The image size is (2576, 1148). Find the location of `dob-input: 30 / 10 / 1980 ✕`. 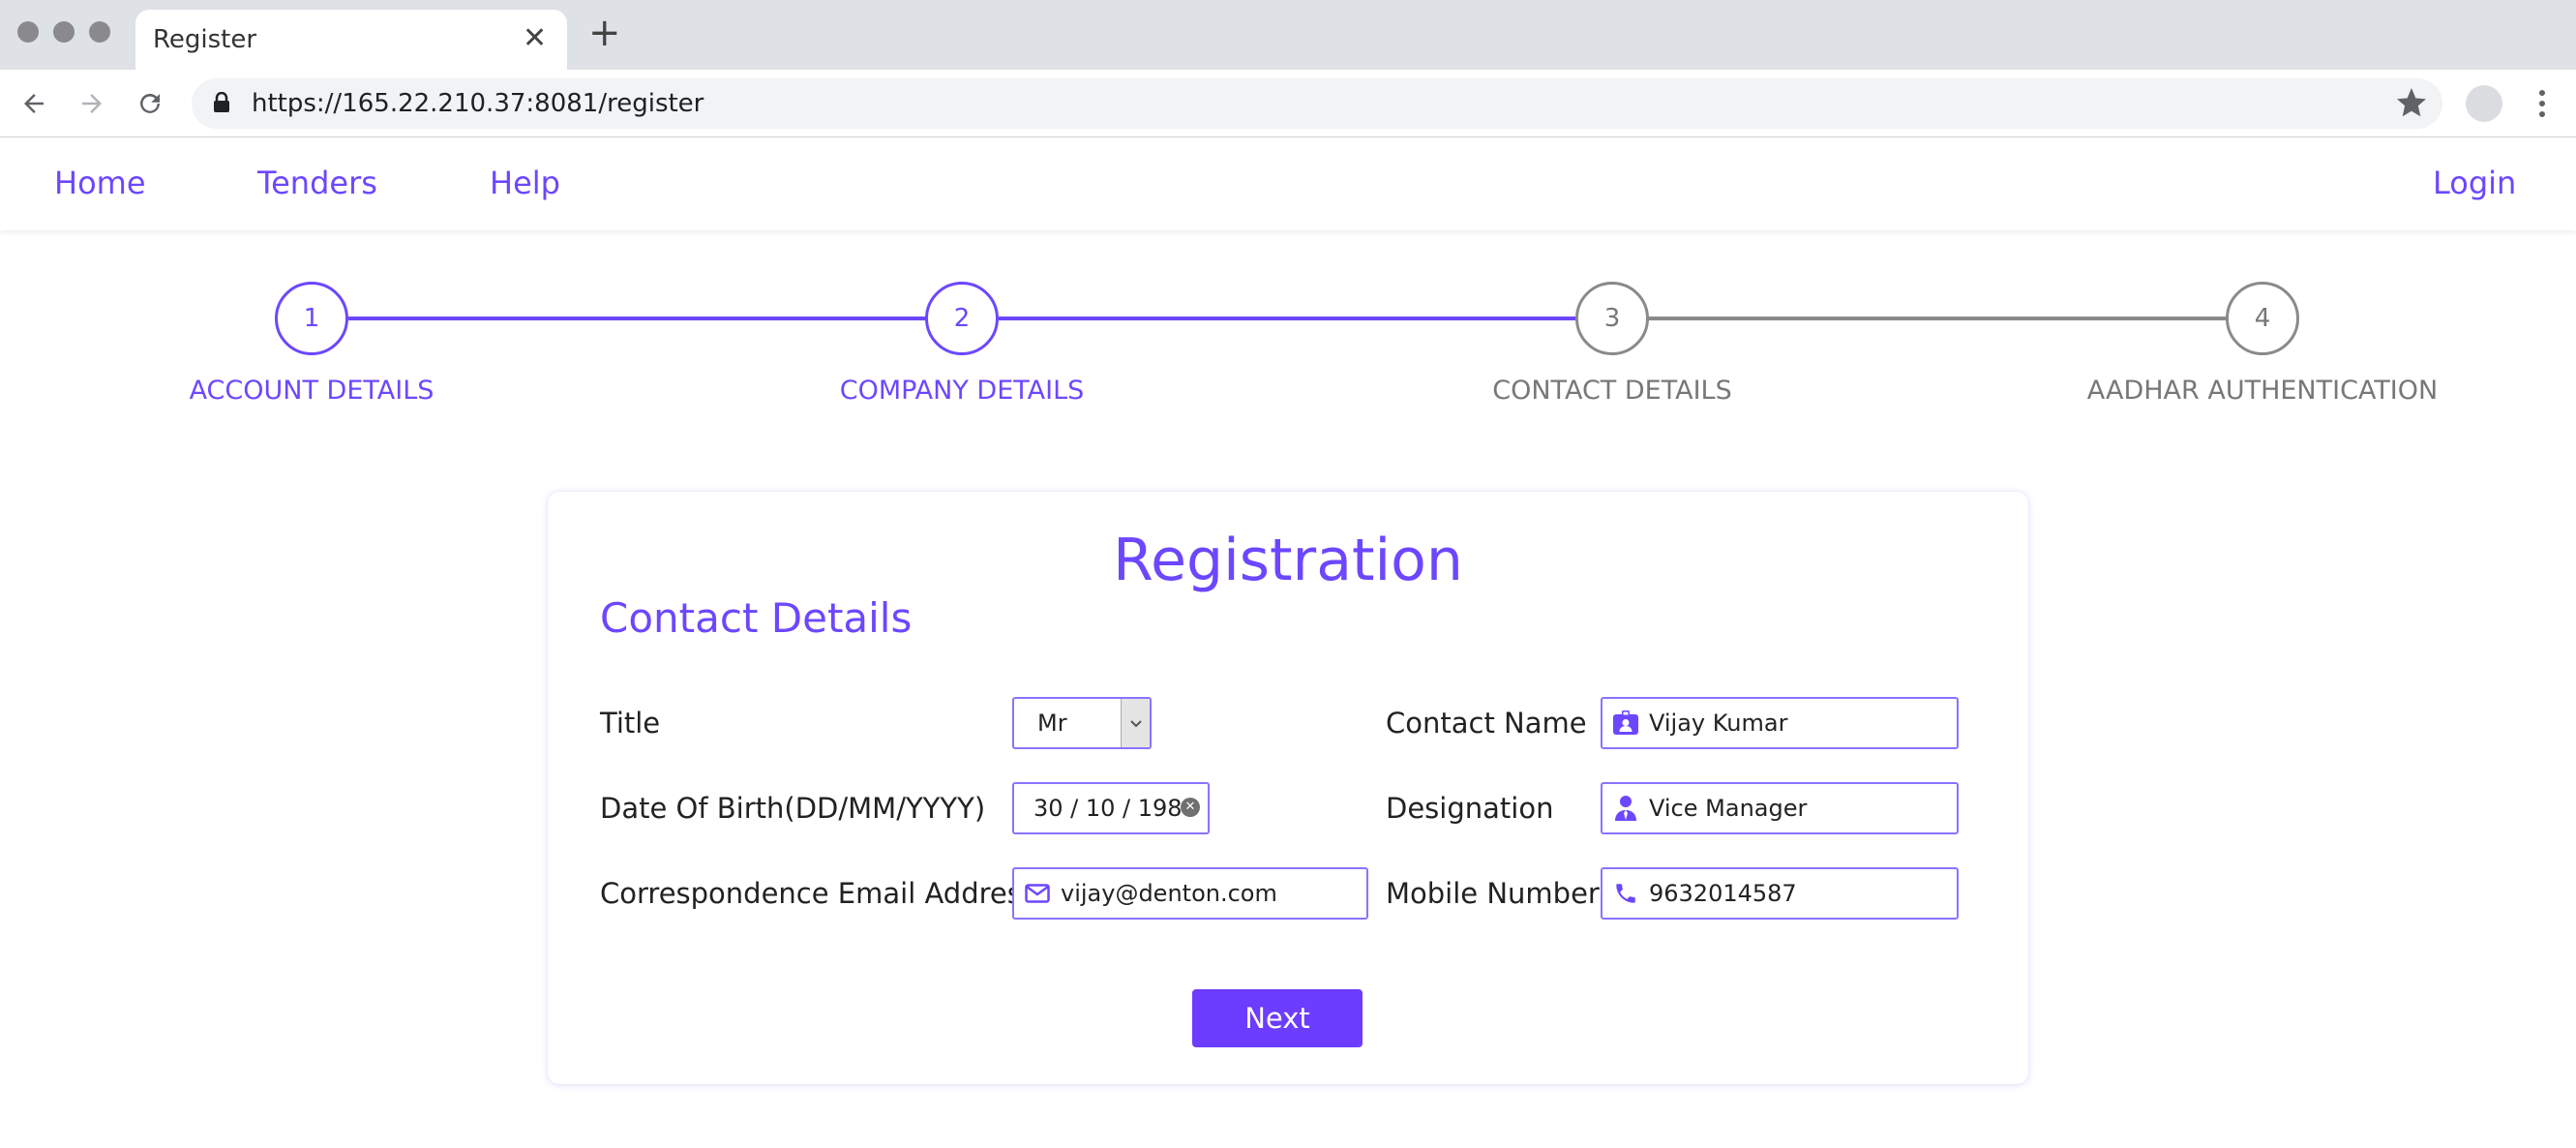

dob-input: 30 / 10 / 1980 ✕ is located at coordinates (1111, 808).